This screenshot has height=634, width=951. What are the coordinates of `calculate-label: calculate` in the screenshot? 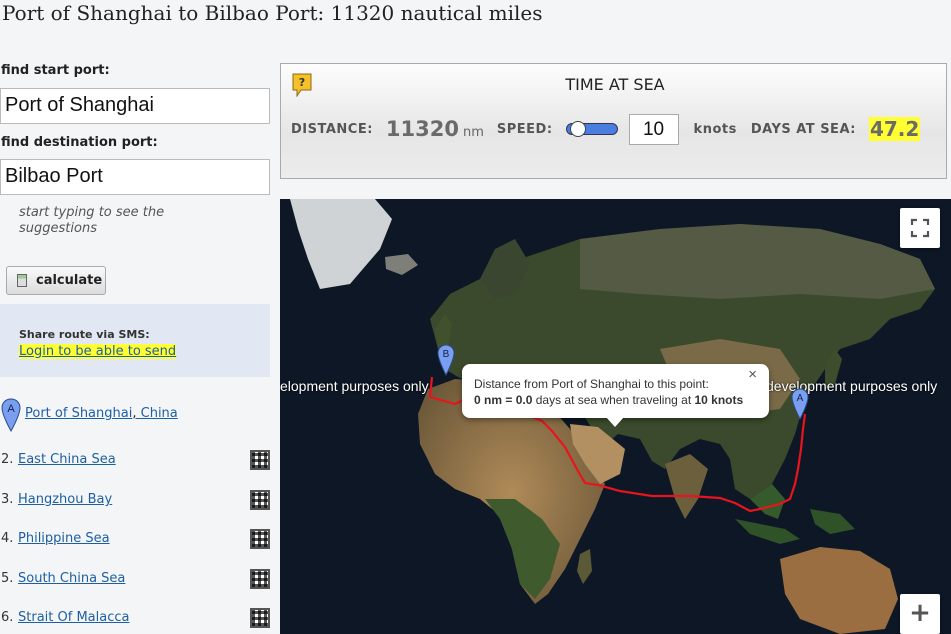 It's located at (69, 280).